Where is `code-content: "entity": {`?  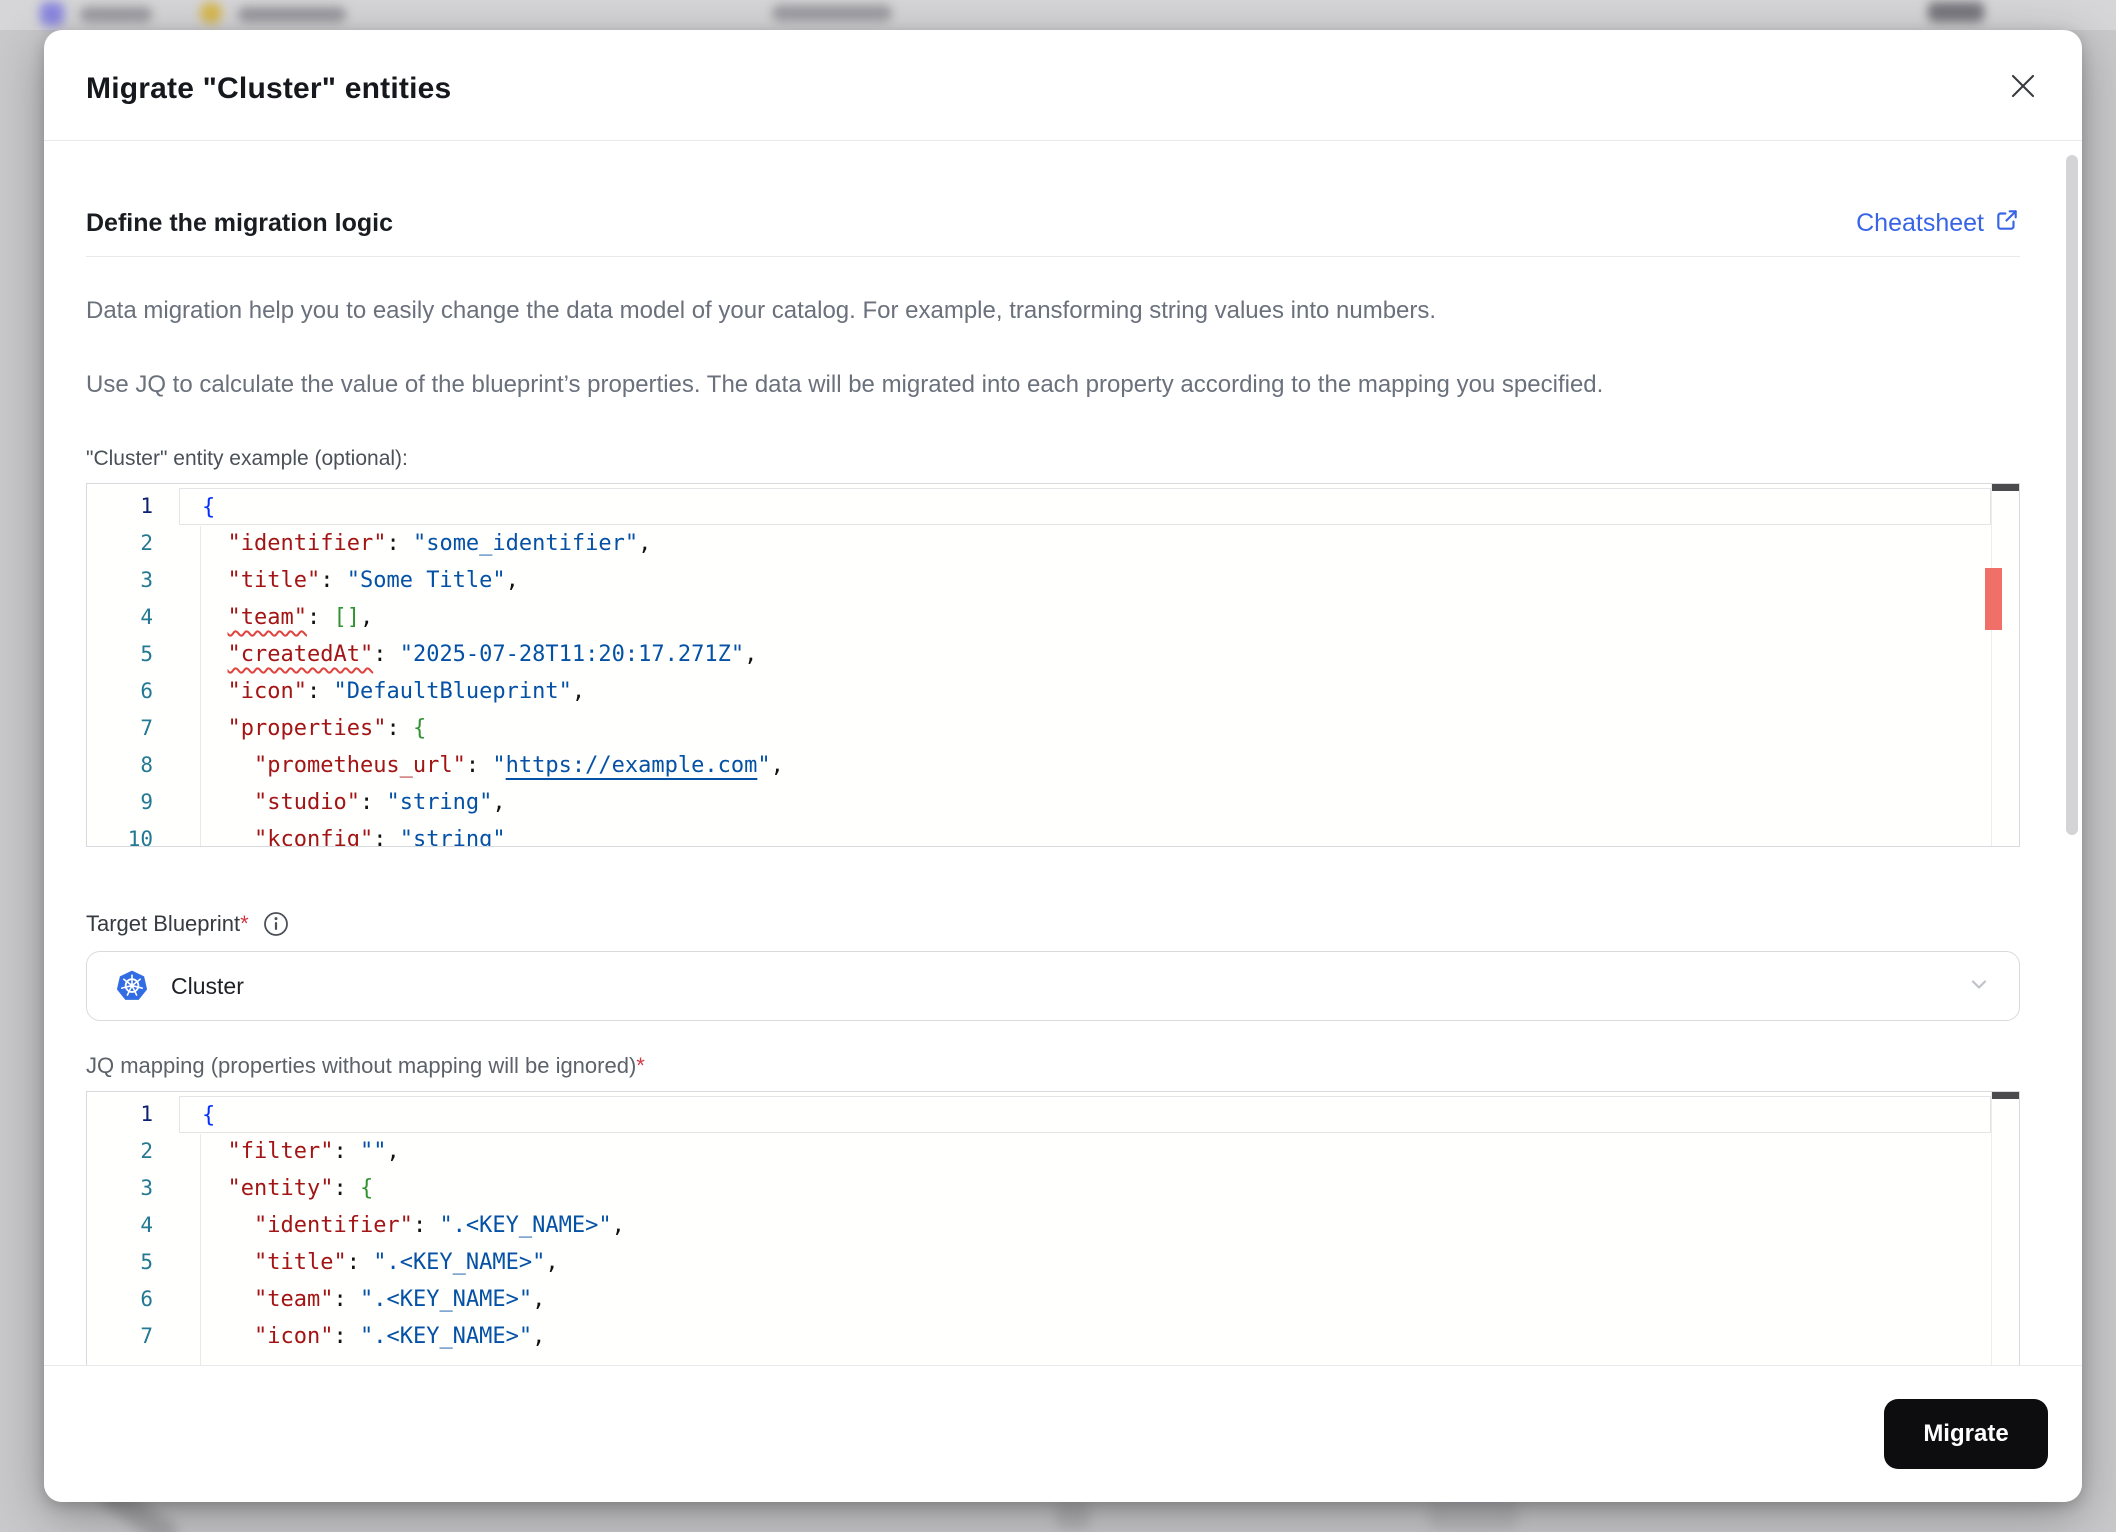 code-content: "entity": { is located at coordinates (300, 1188).